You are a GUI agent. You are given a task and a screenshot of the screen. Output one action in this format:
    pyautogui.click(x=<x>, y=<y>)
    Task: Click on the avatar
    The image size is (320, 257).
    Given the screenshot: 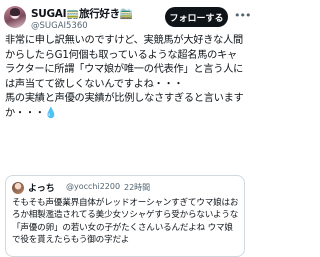 What is the action you would take?
    pyautogui.click(x=15, y=17)
    